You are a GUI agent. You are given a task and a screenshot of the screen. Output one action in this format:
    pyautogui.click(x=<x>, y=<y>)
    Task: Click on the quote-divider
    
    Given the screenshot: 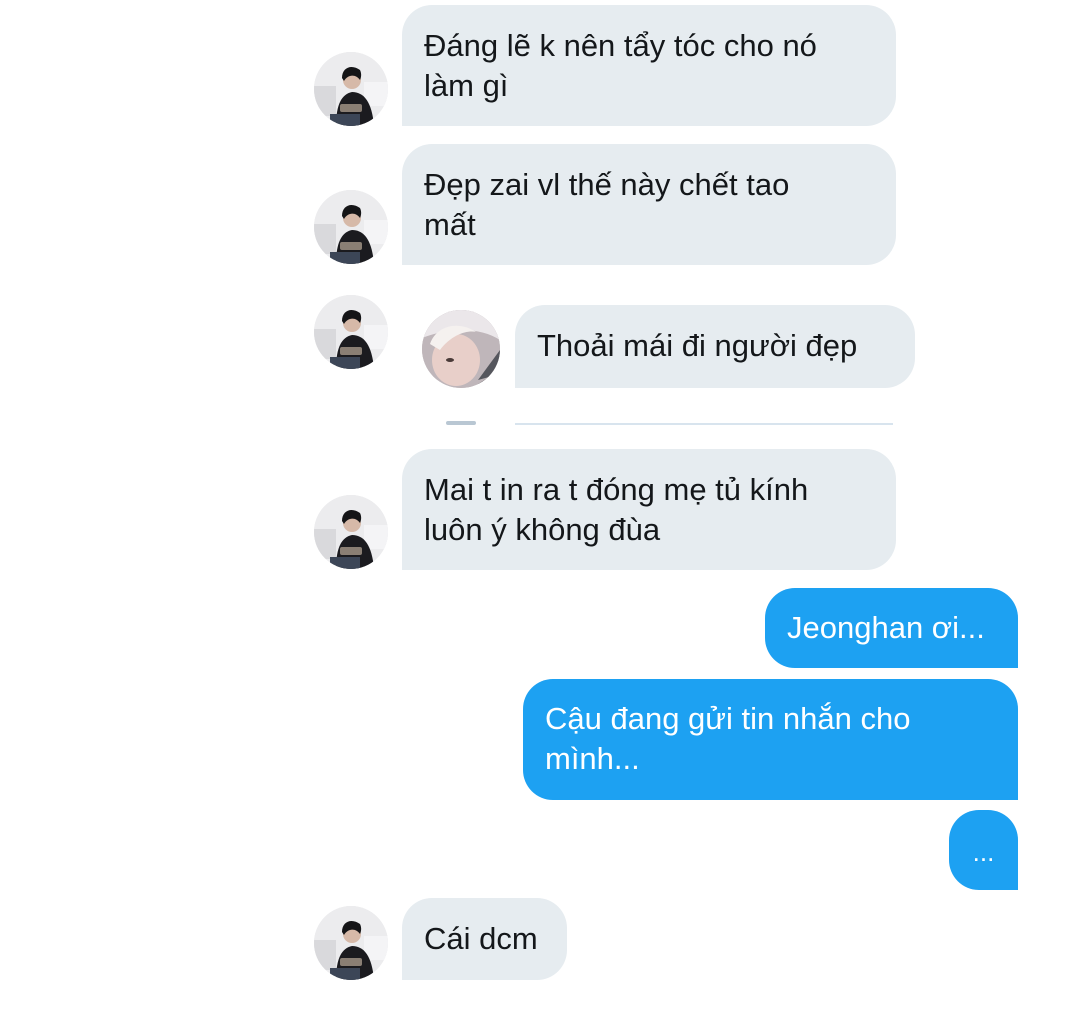 What is the action you would take?
    pyautogui.click(x=704, y=424)
    